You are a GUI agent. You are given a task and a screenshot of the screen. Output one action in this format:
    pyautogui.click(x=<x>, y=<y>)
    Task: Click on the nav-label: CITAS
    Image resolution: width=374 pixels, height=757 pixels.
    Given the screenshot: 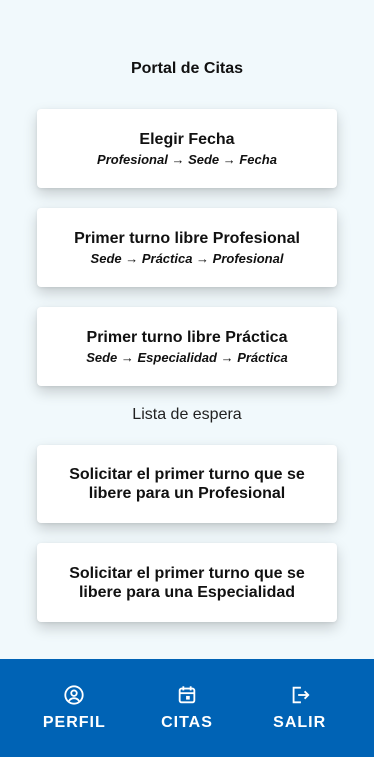 What is the action you would take?
    pyautogui.click(x=187, y=722)
    